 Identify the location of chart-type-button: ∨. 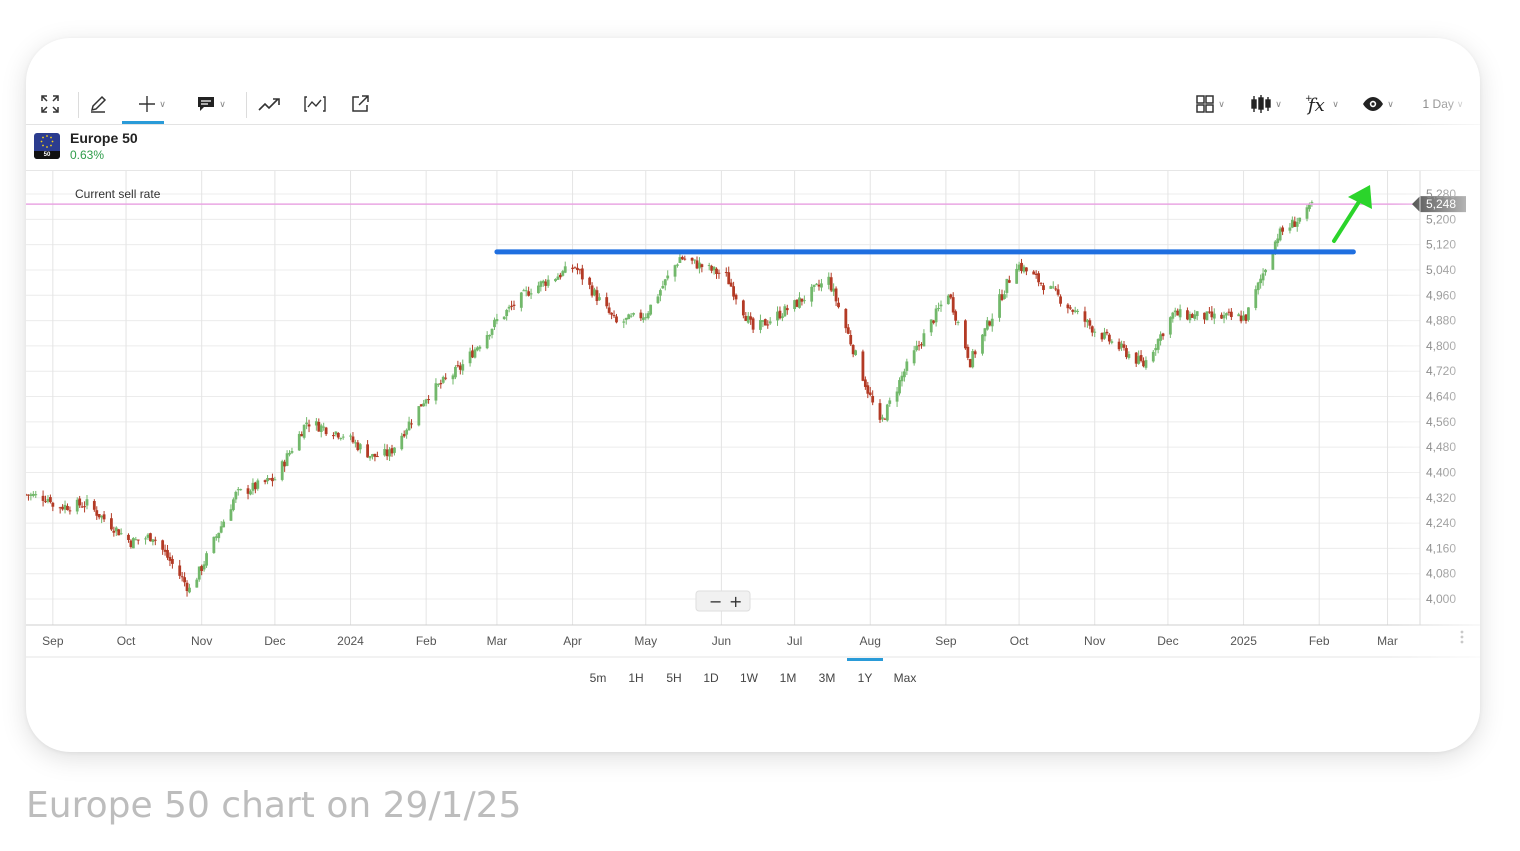
(1266, 104).